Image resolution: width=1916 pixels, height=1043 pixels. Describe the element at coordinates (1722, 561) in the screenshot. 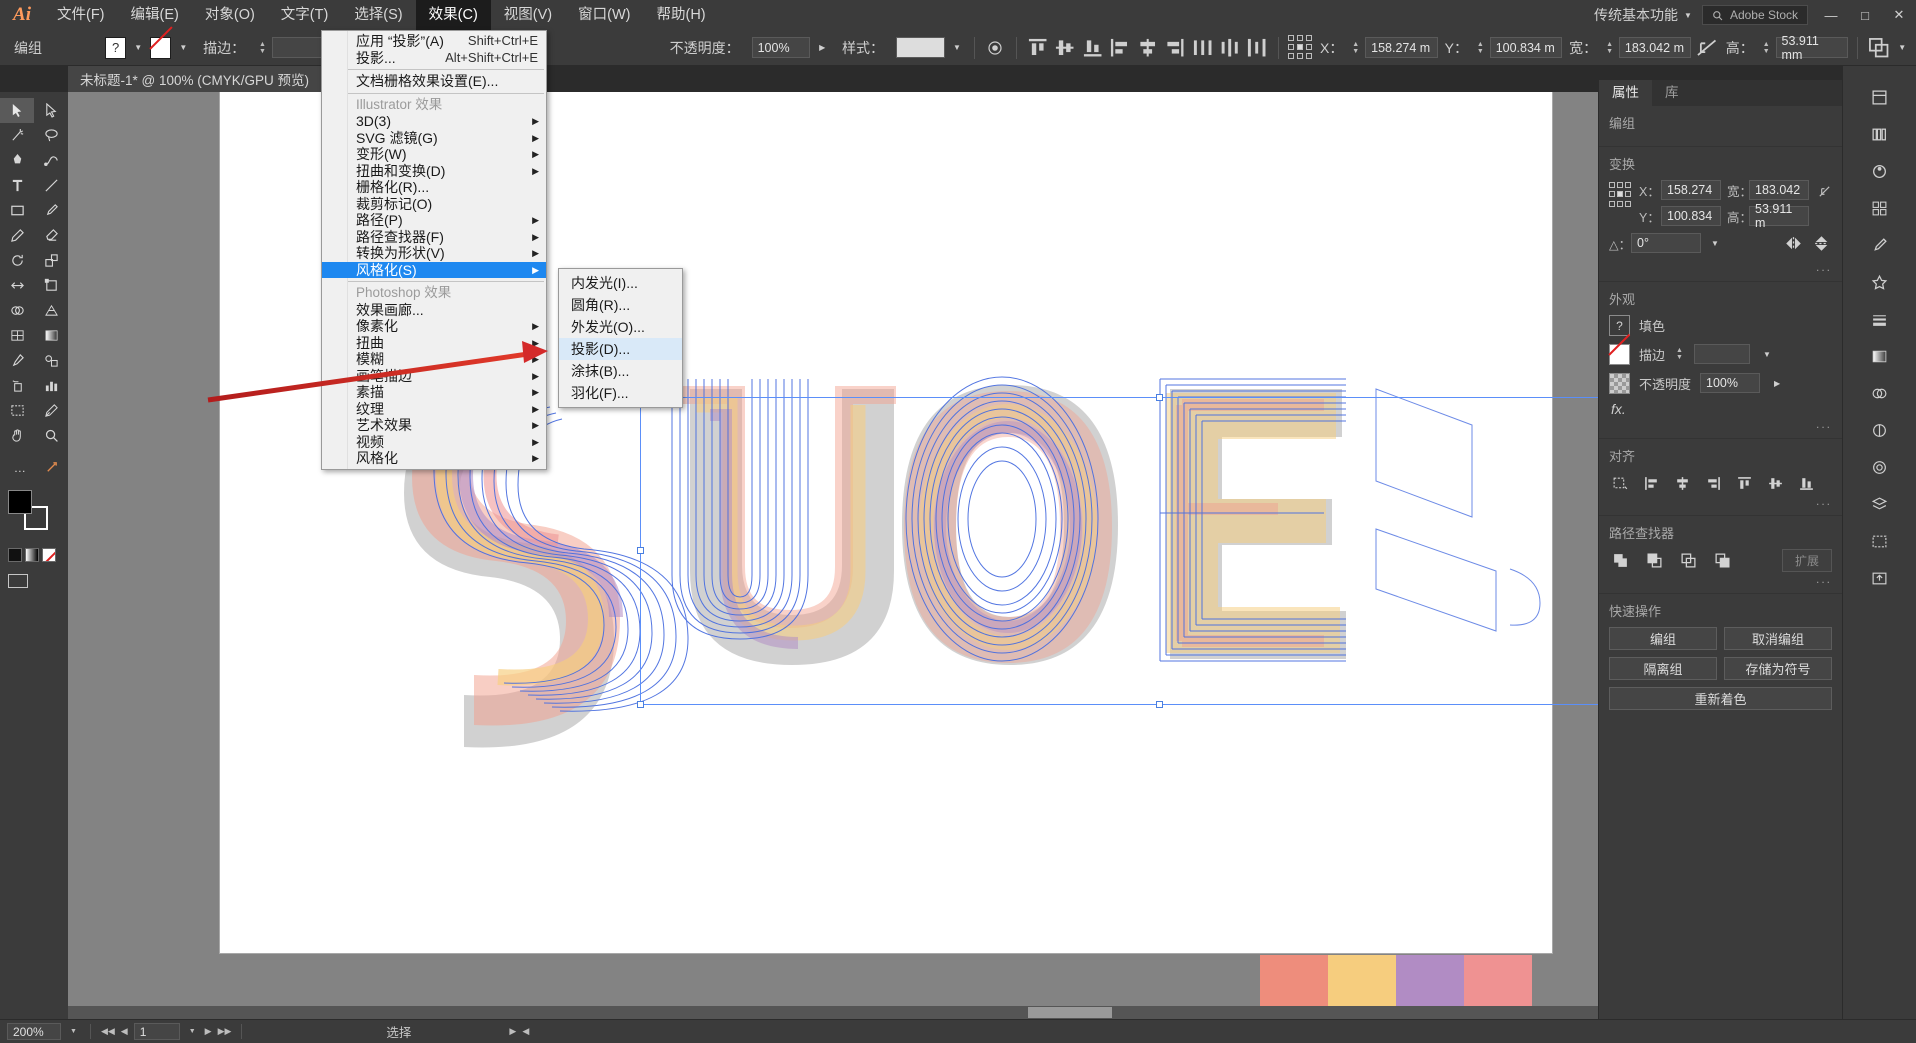

I see `pathfinder-exclude-icon` at that location.